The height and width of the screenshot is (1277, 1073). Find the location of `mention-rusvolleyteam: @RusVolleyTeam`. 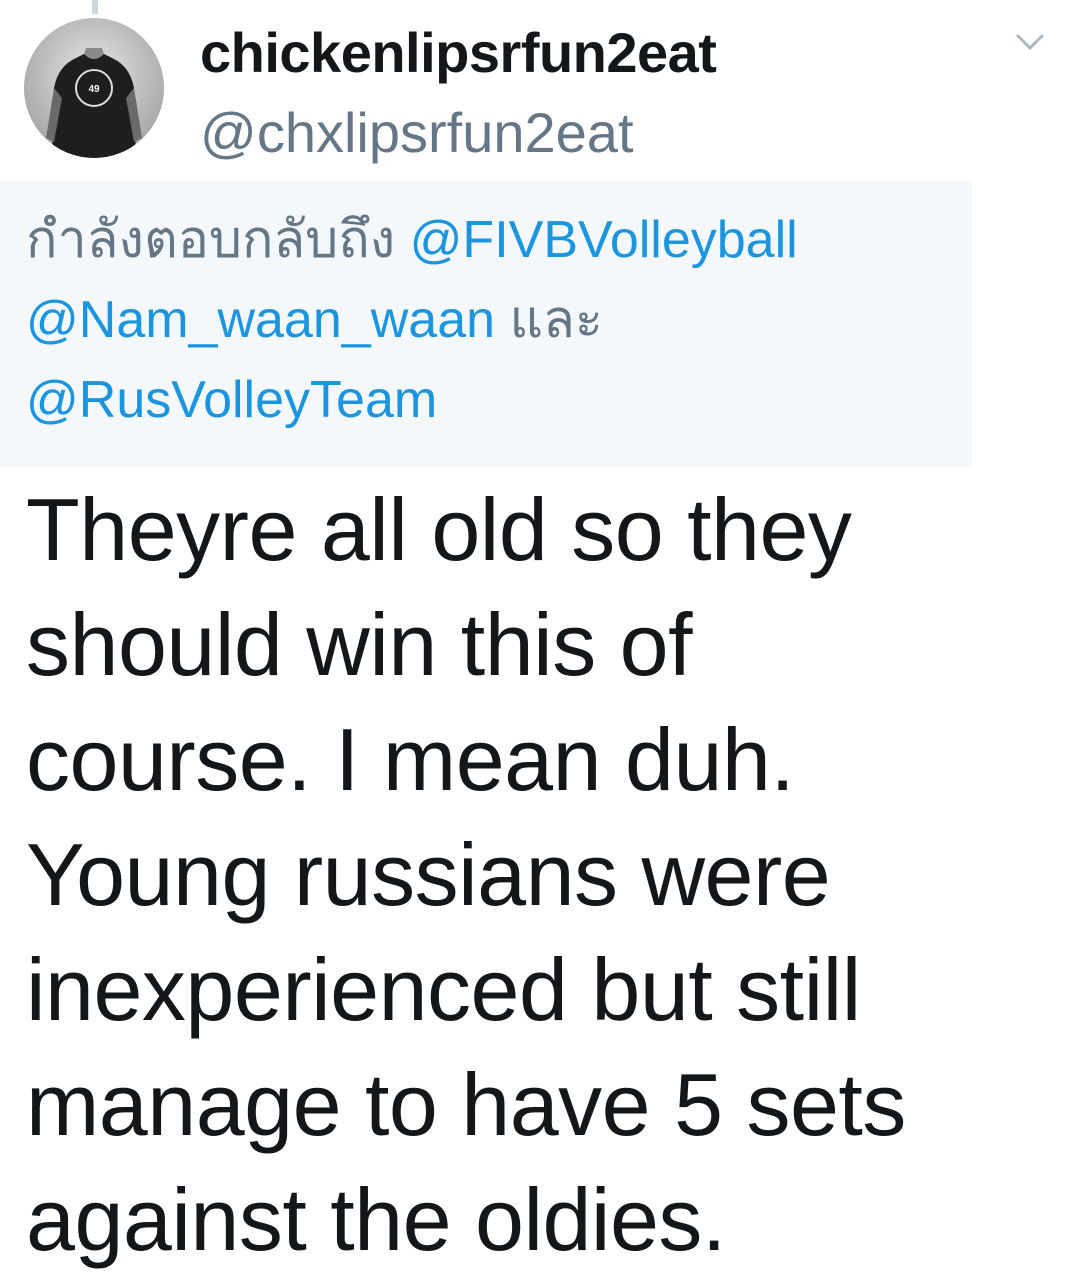

mention-rusvolleyteam: @RusVolleyTeam is located at coordinates (231, 400).